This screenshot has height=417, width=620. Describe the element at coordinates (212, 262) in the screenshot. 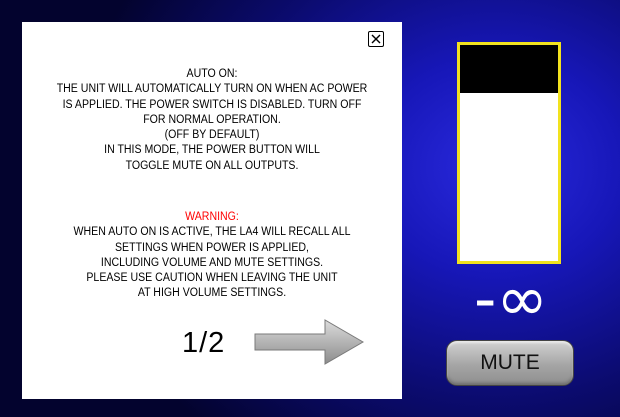

I see `text-line: INCLUDING VOLUME AND MUTE SETTINGS.` at that location.